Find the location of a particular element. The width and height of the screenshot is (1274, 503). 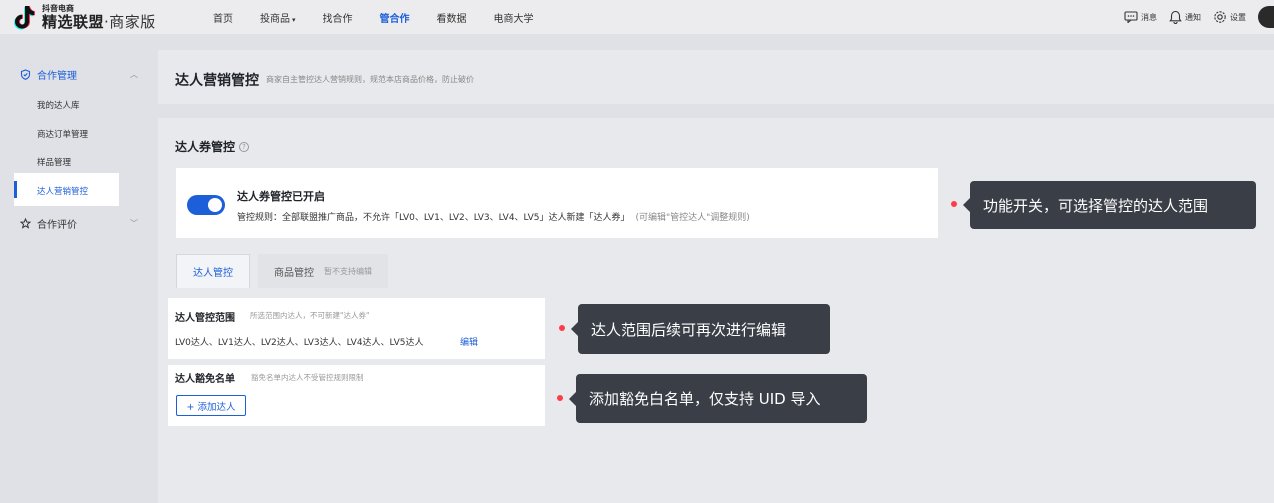

page-header: 达人营销管控 商家自主管控达人营销规则，规范本店商品价格，防止破价 is located at coordinates (716, 77).